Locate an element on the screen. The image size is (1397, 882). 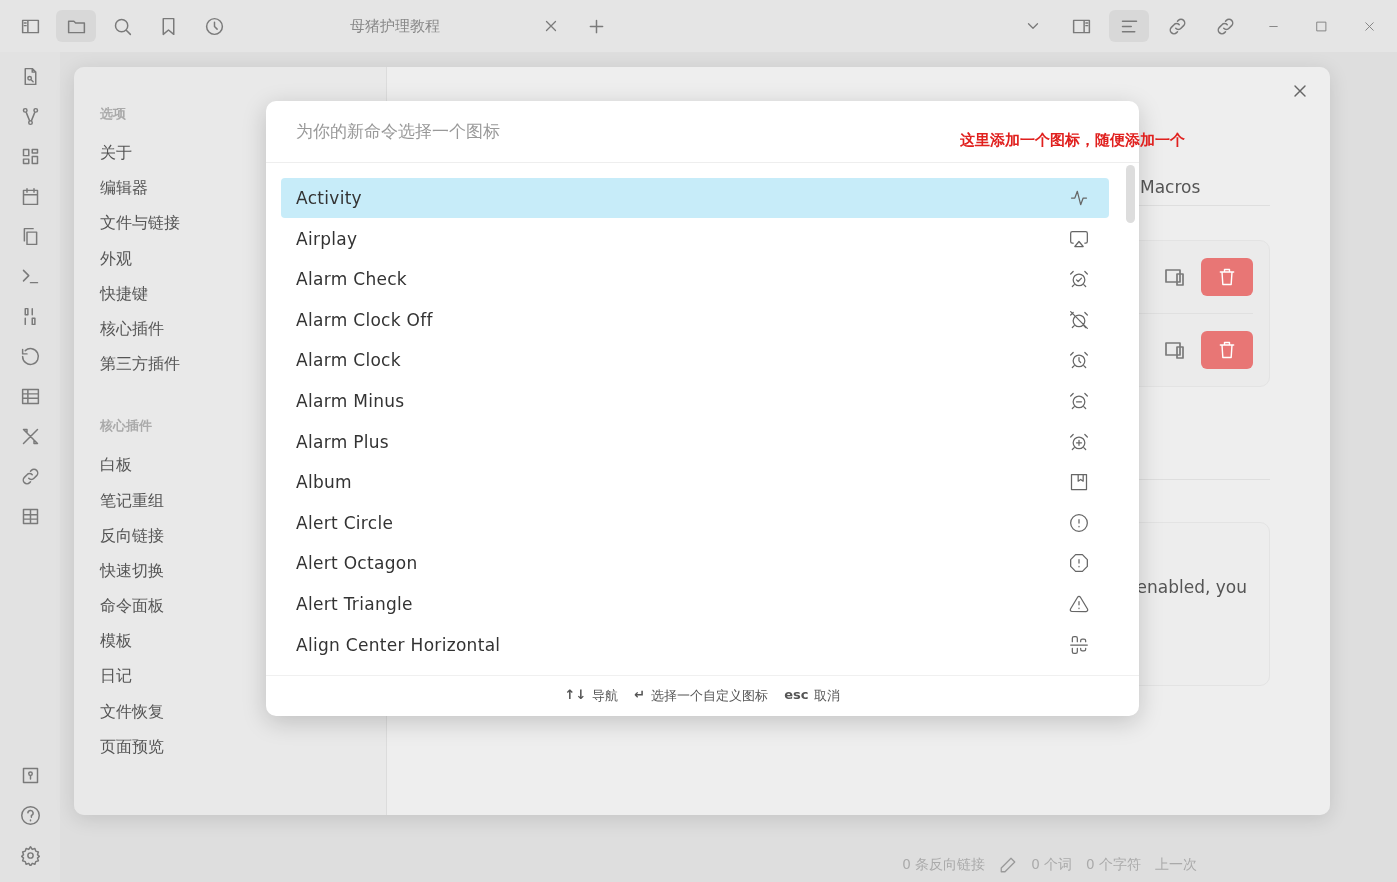
help-icon is located at coordinates (30, 815).